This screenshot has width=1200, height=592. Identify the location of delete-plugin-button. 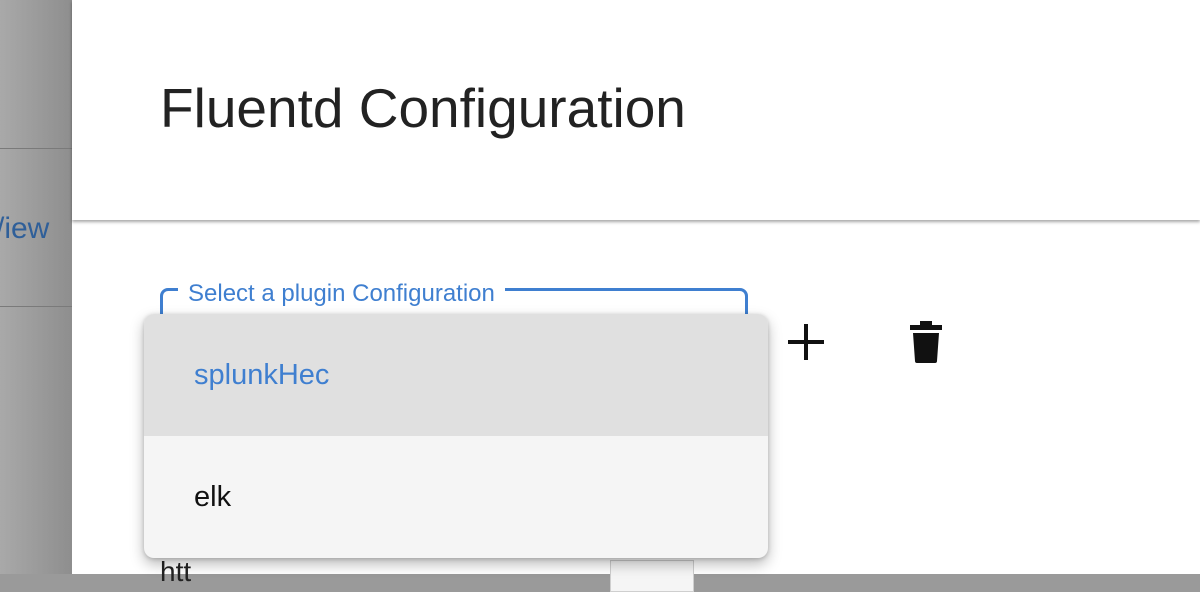
(926, 342).